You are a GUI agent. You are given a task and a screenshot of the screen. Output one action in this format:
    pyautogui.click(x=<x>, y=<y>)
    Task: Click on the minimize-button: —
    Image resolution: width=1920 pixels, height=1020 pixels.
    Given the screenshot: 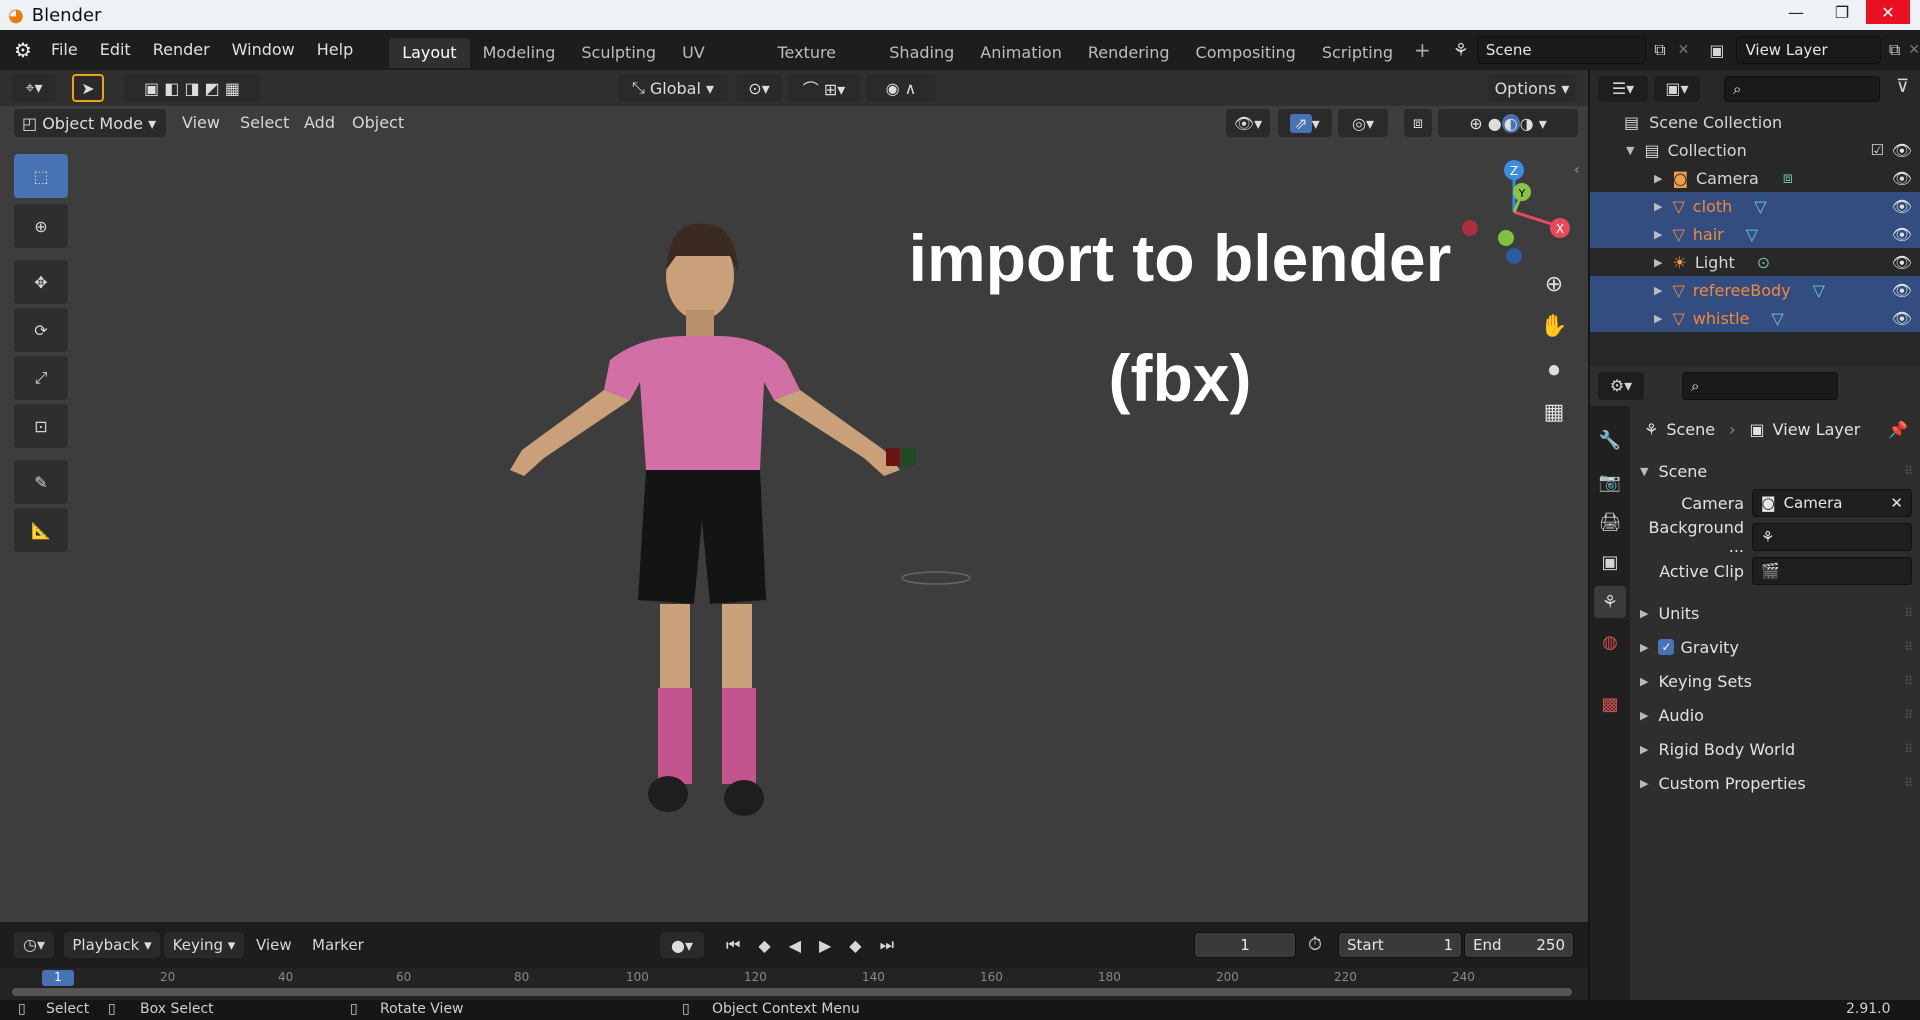 What is the action you would take?
    pyautogui.click(x=1796, y=12)
    